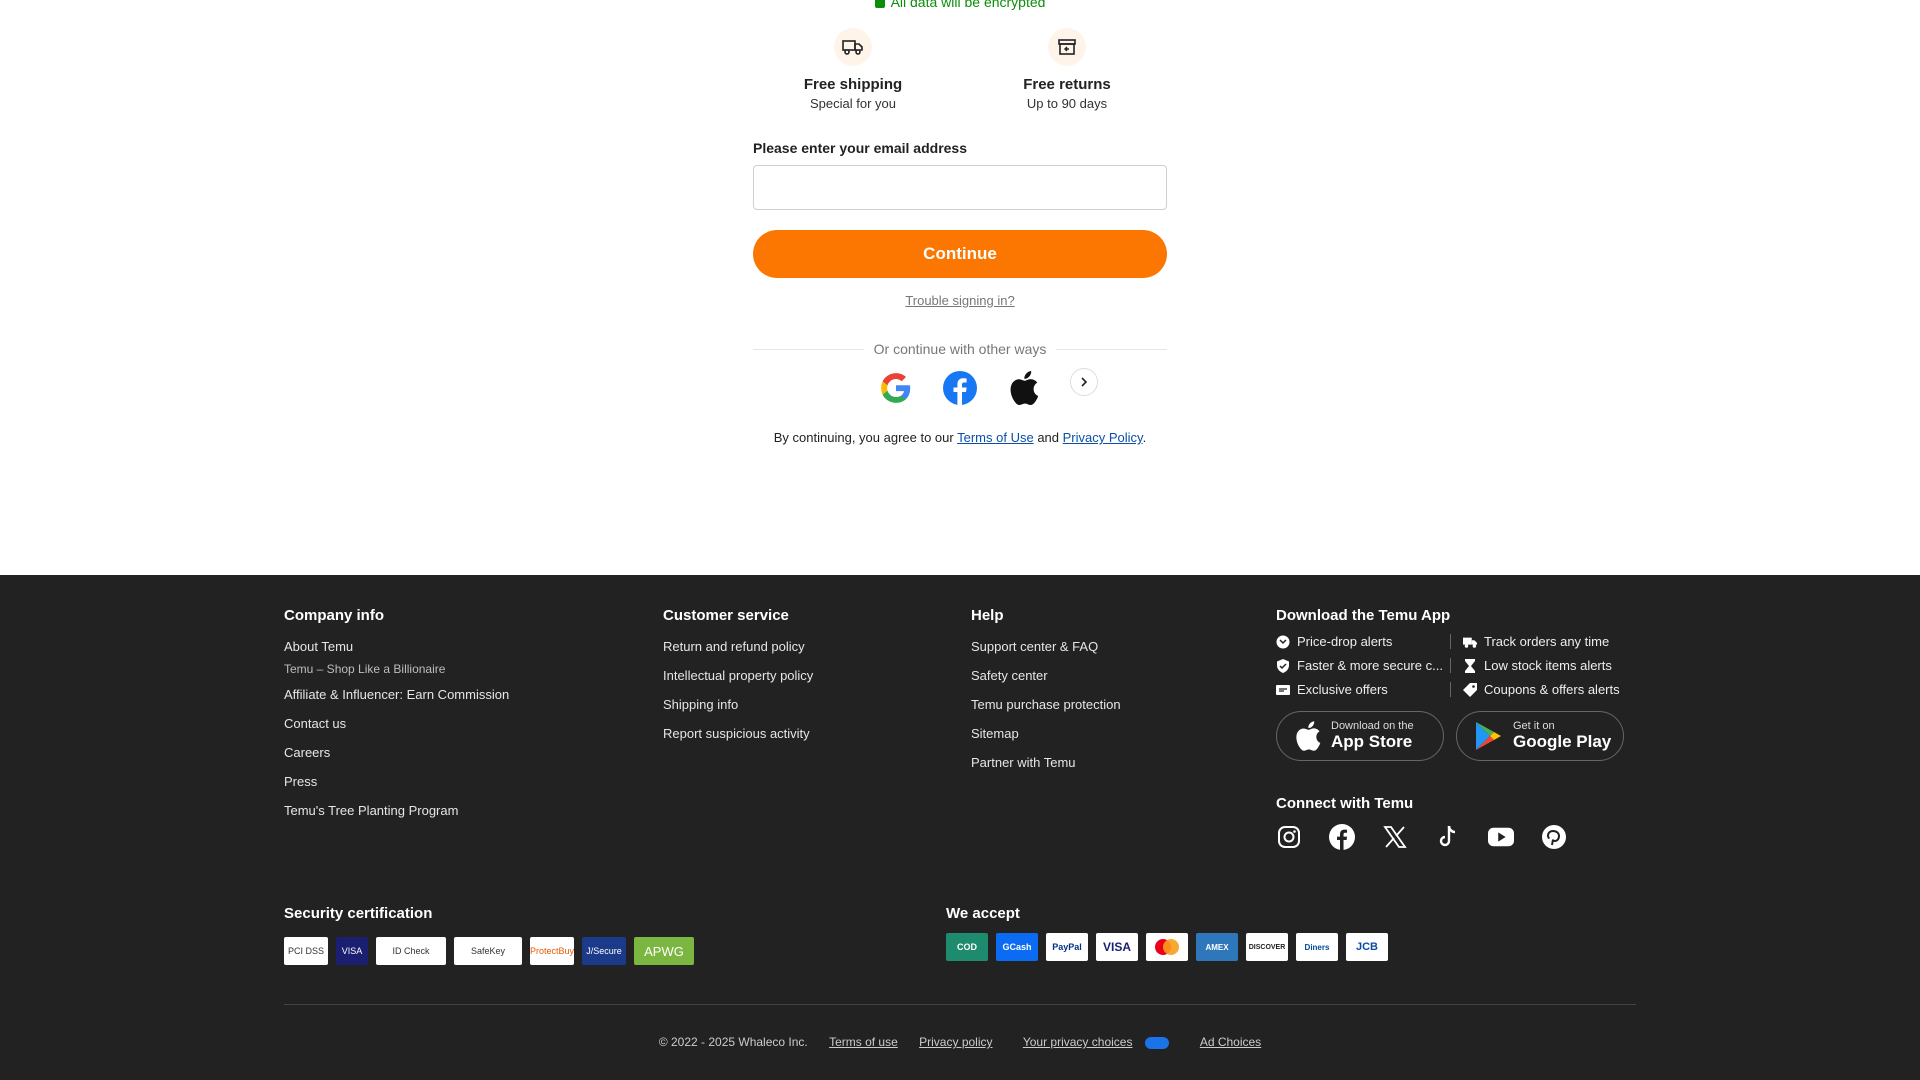 This screenshot has height=1080, width=1920. What do you see at coordinates (1283, 641) in the screenshot?
I see `price-drop-icon` at bounding box center [1283, 641].